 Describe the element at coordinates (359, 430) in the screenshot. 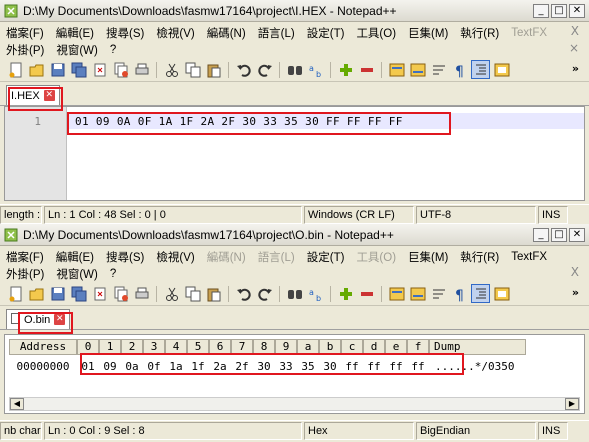

I see `status-eol: Hex` at that location.